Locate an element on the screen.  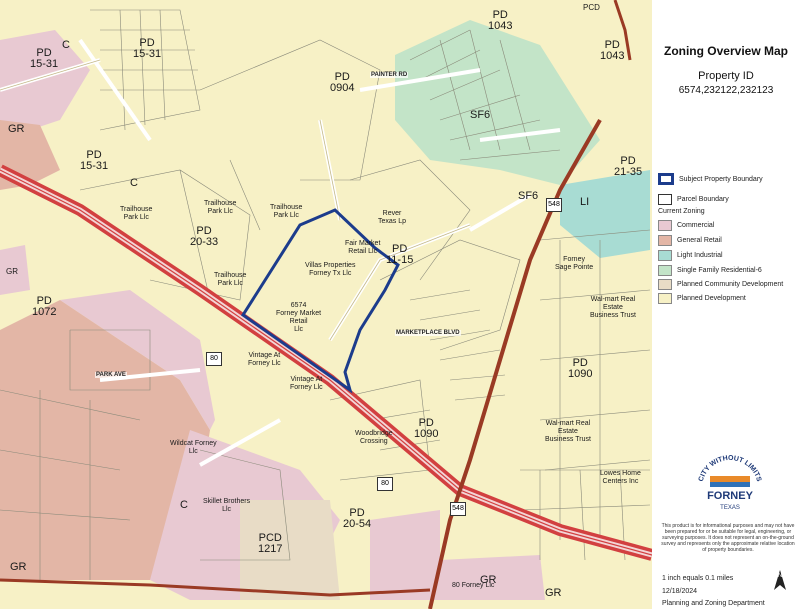
parcel-label: Skillet Brothers Llc is located at coordinates (226, 506).